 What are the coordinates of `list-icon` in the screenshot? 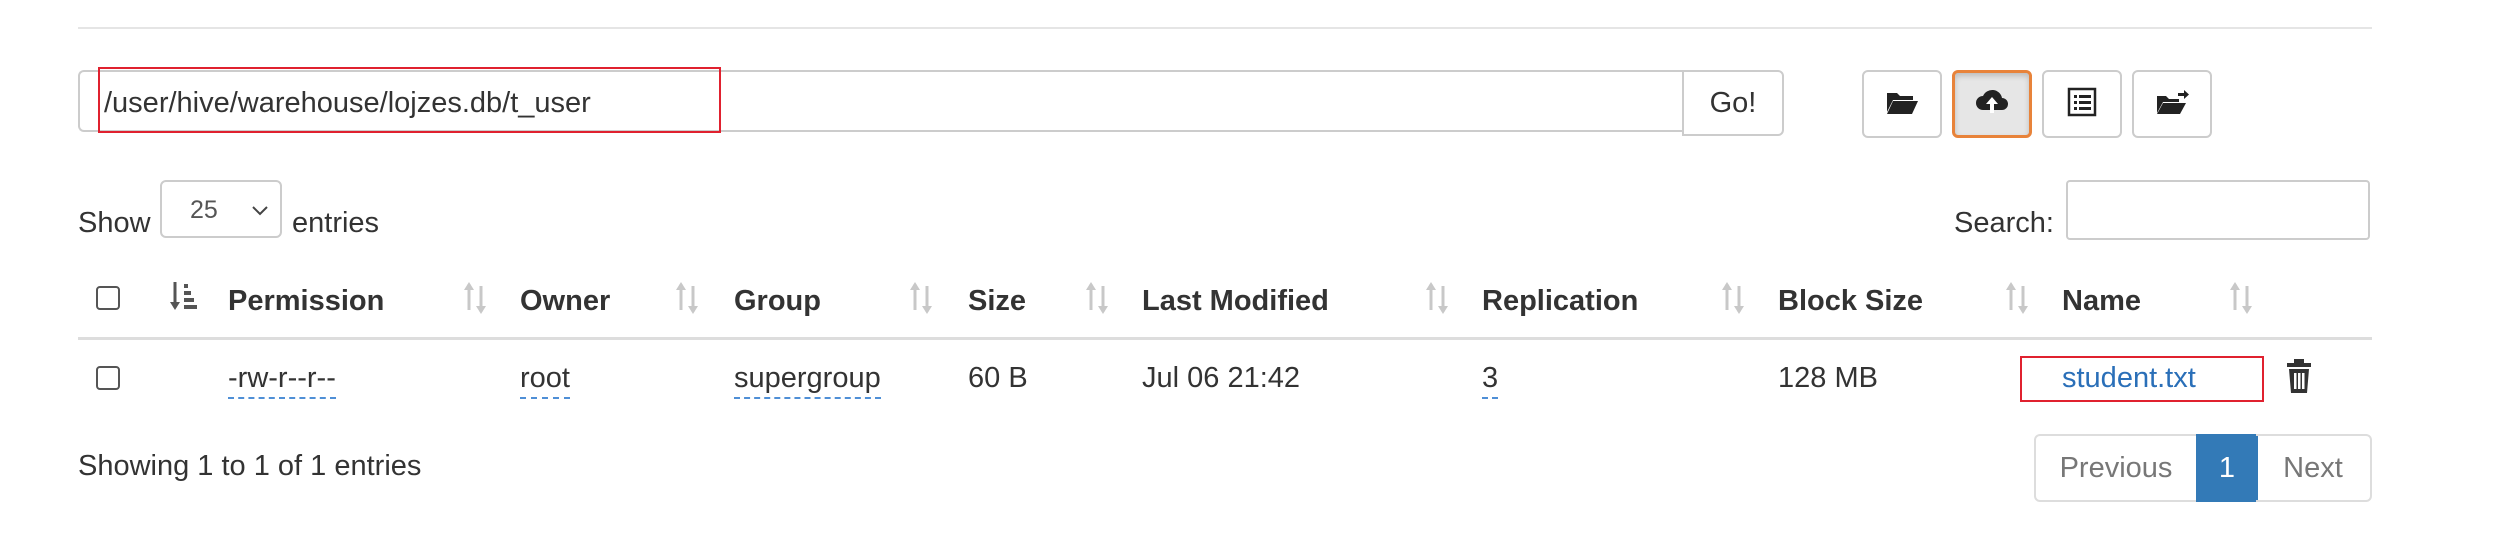 It's located at (2082, 104).